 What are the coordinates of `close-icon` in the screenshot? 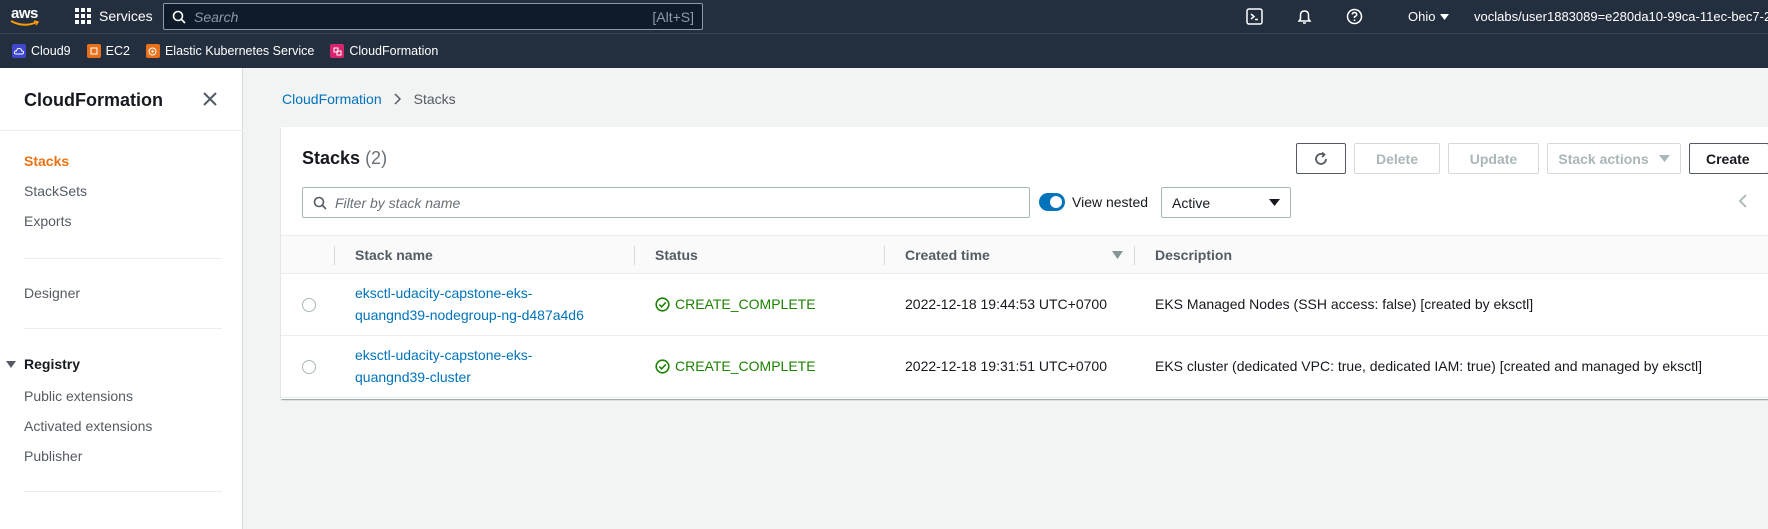 It's located at (210, 99).